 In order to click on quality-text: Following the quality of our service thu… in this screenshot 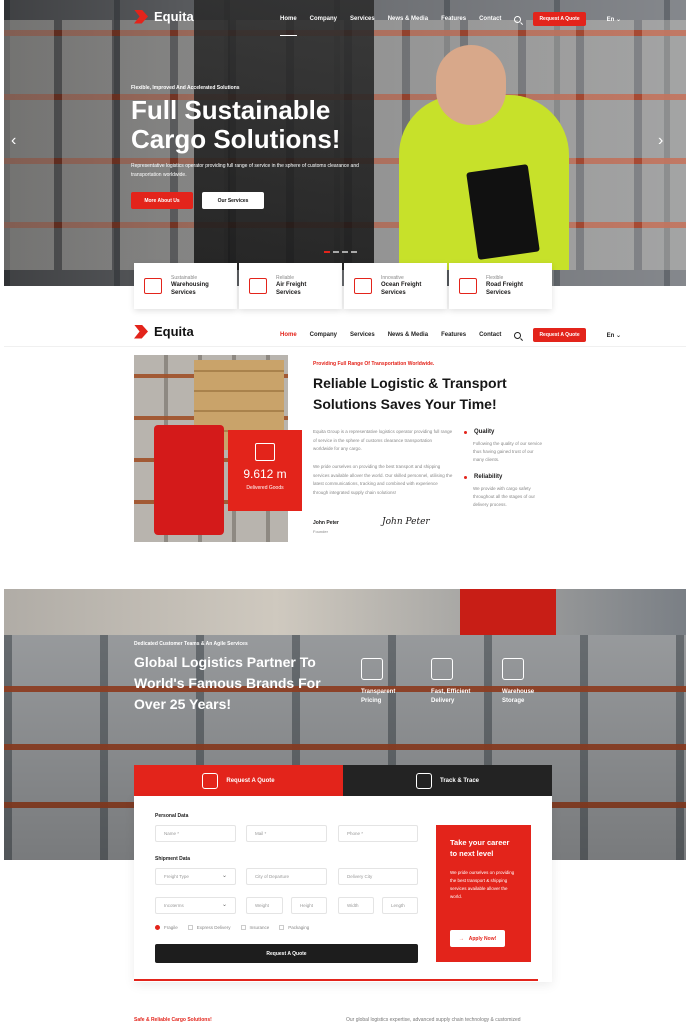, I will do `click(508, 451)`.